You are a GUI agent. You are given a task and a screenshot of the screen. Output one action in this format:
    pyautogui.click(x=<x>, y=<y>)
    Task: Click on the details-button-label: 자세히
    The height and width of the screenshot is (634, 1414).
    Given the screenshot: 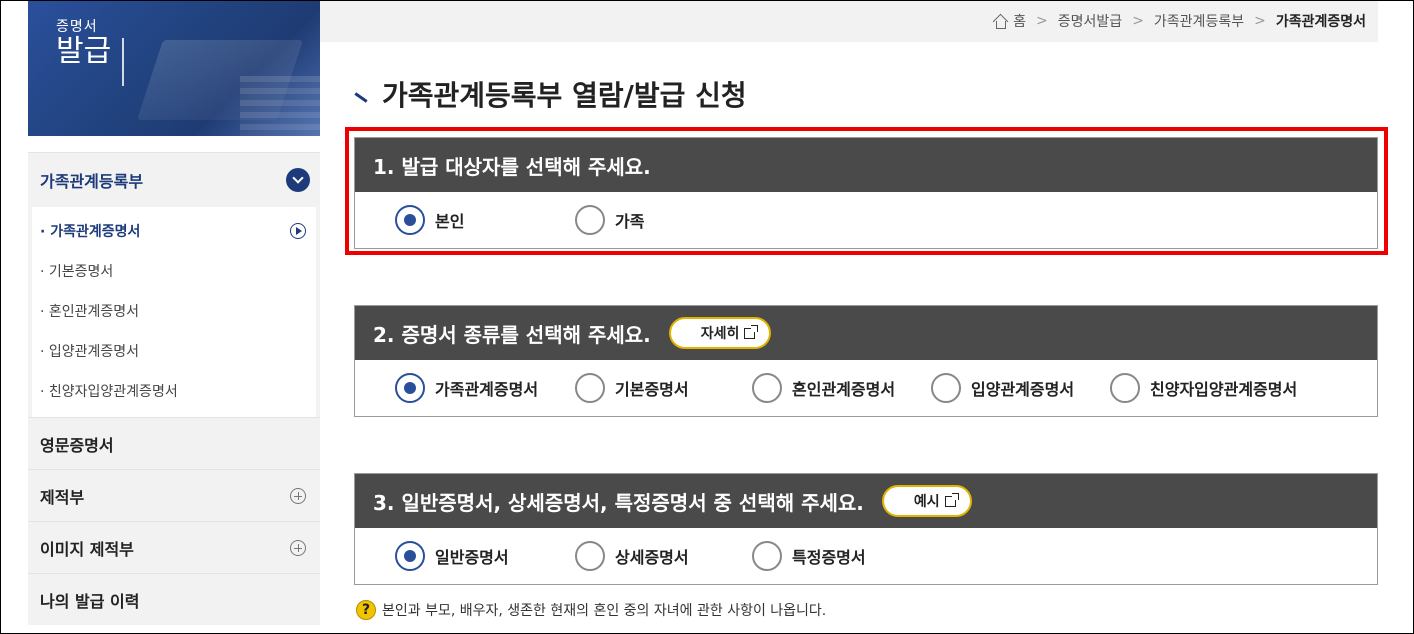 What is the action you would take?
    pyautogui.click(x=720, y=333)
    